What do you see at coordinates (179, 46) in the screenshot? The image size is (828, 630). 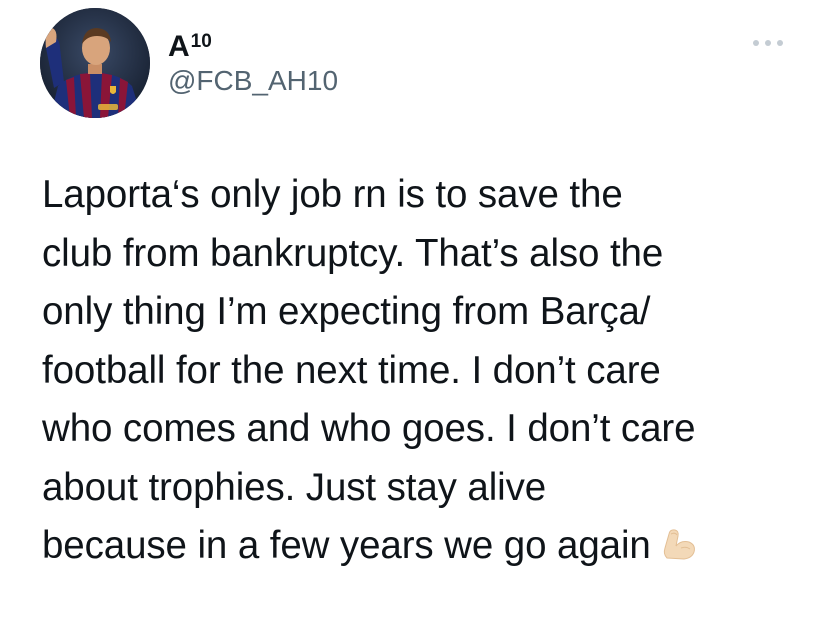 I see `display-name-text: A` at bounding box center [179, 46].